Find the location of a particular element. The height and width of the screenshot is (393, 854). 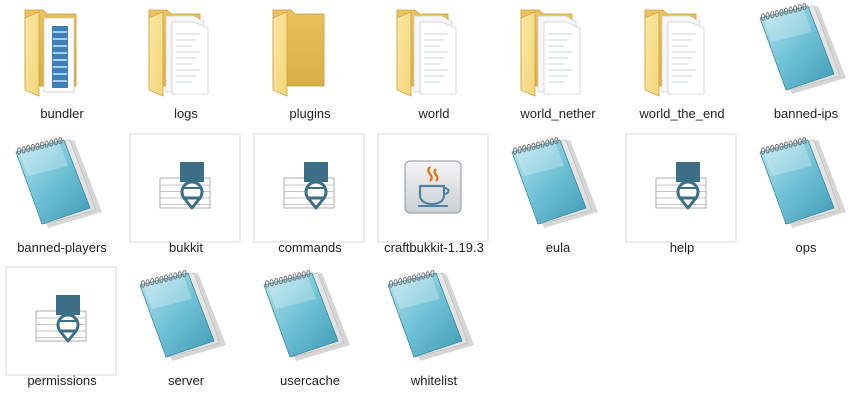

java-jar-icon is located at coordinates (433, 188).